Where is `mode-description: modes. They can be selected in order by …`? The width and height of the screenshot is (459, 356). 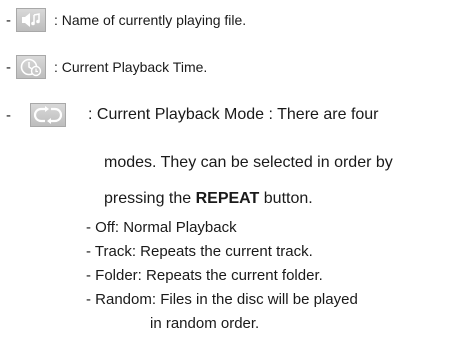 mode-description: modes. They can be selected in order by … is located at coordinates (248, 180).